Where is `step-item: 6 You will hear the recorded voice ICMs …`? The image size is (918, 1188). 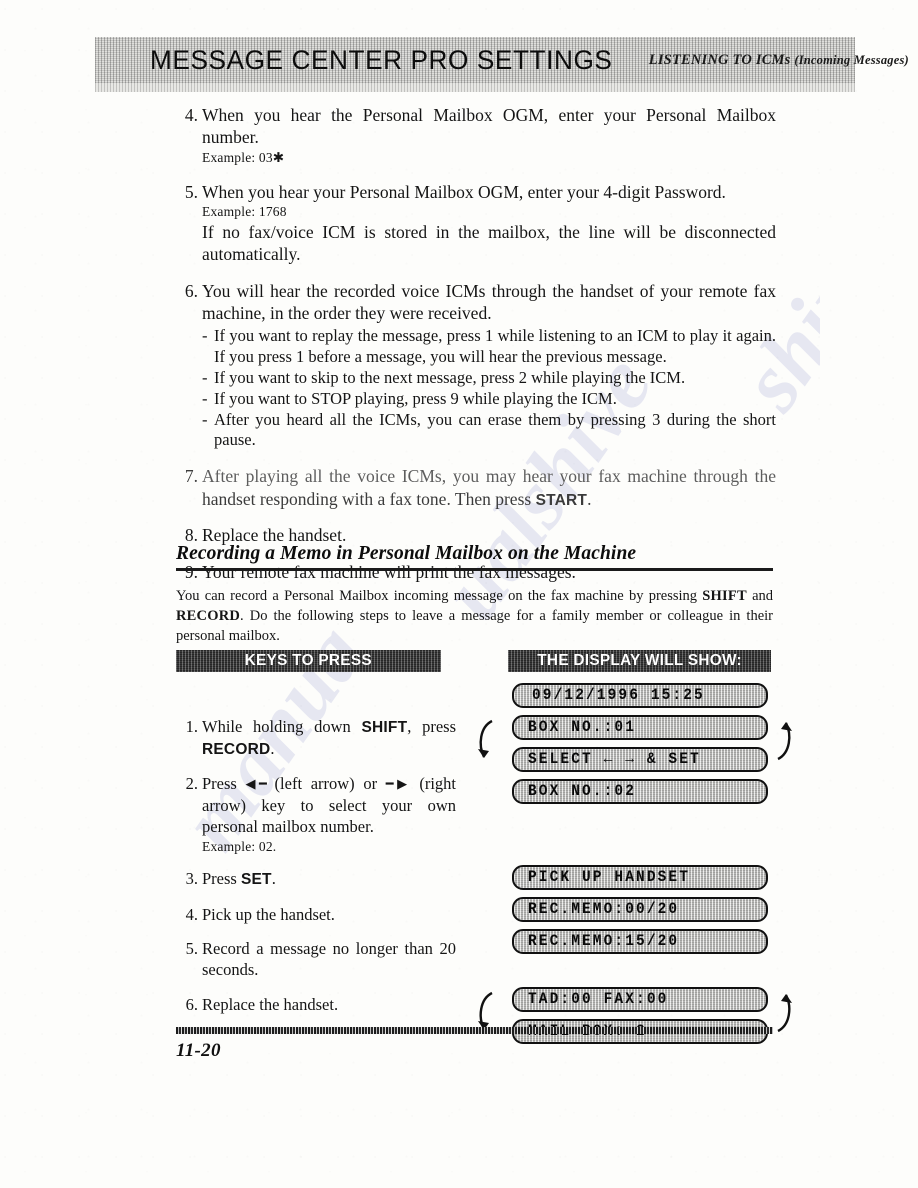
step-item: 6 You will hear the recorded voice ICMs … is located at coordinates (476, 365).